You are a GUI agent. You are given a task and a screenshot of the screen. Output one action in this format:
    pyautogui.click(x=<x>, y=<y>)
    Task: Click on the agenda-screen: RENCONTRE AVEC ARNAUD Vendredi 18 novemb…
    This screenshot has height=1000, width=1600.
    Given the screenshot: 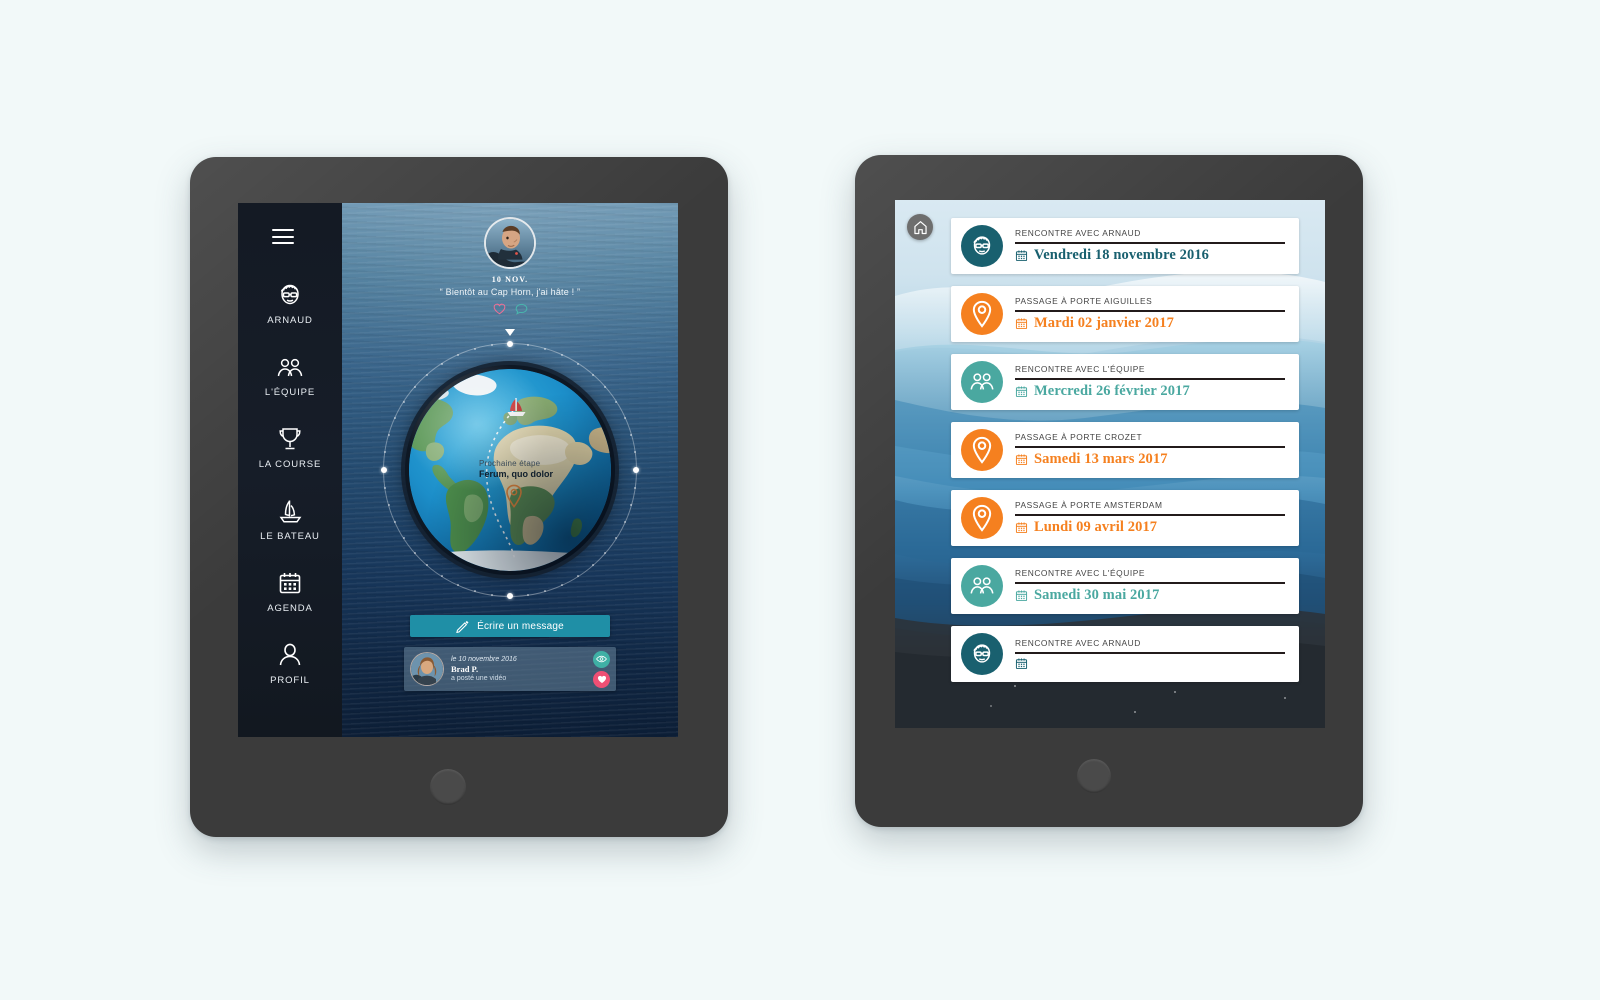 What is the action you would take?
    pyautogui.click(x=1110, y=464)
    